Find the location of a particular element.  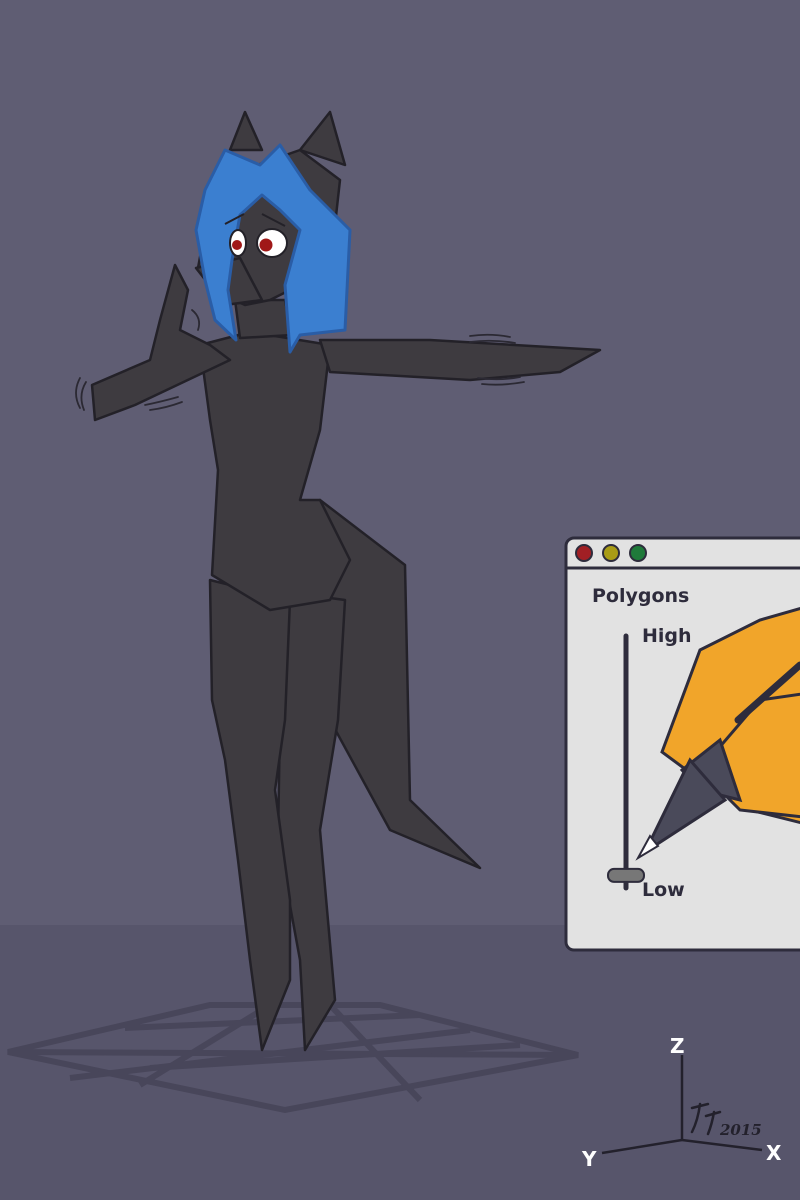

close-button is located at coordinates (584, 553).